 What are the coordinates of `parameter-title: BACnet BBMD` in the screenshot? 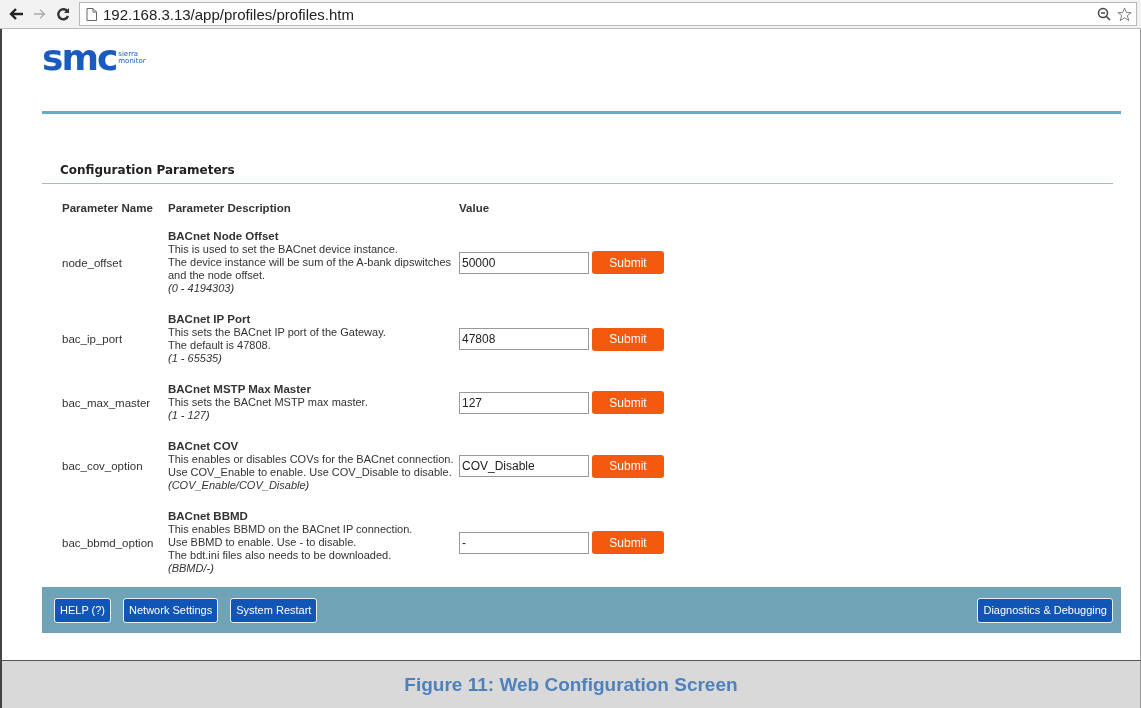 It's located at (208, 516).